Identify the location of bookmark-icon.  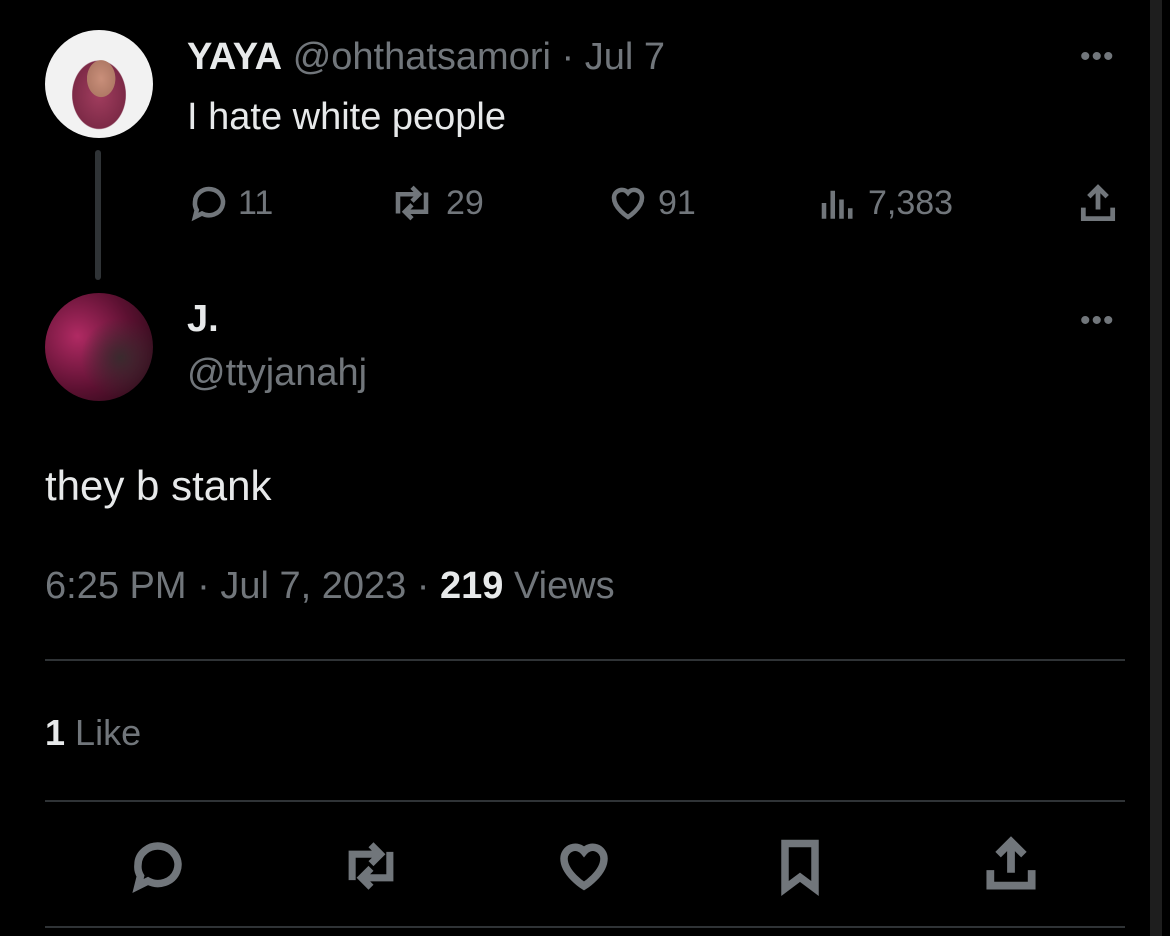
(800, 867).